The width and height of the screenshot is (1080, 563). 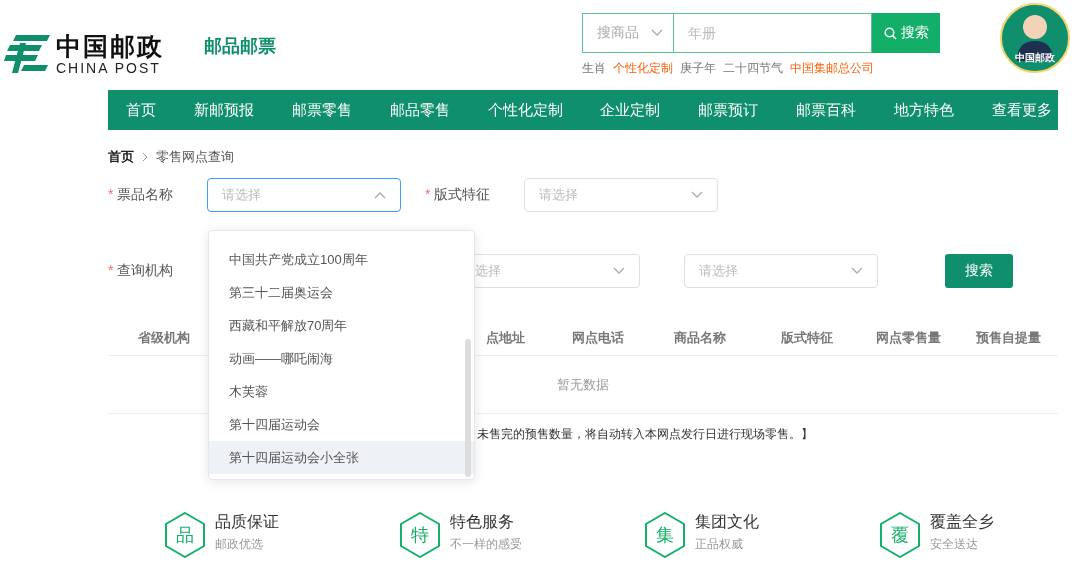 What do you see at coordinates (420, 535) in the screenshot?
I see `hexagon-icon: 特` at bounding box center [420, 535].